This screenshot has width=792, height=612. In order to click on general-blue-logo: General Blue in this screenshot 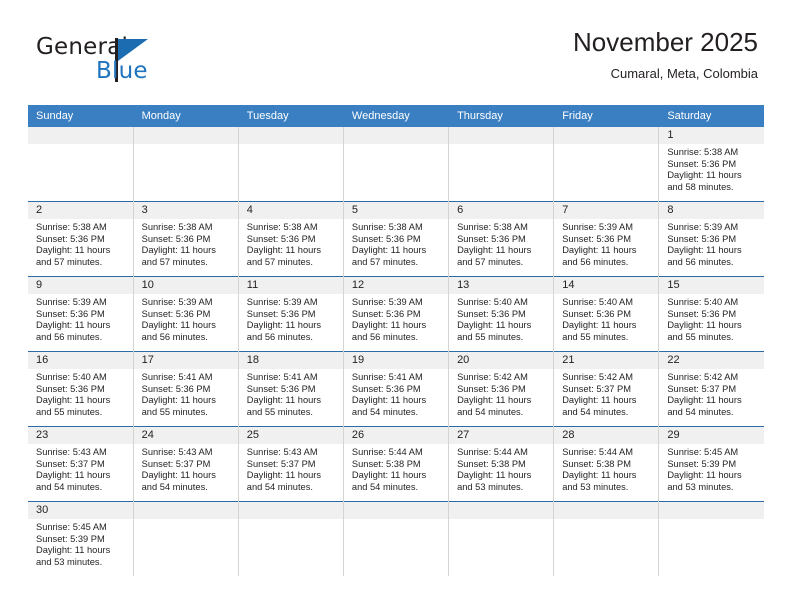, I will do `click(146, 63)`.